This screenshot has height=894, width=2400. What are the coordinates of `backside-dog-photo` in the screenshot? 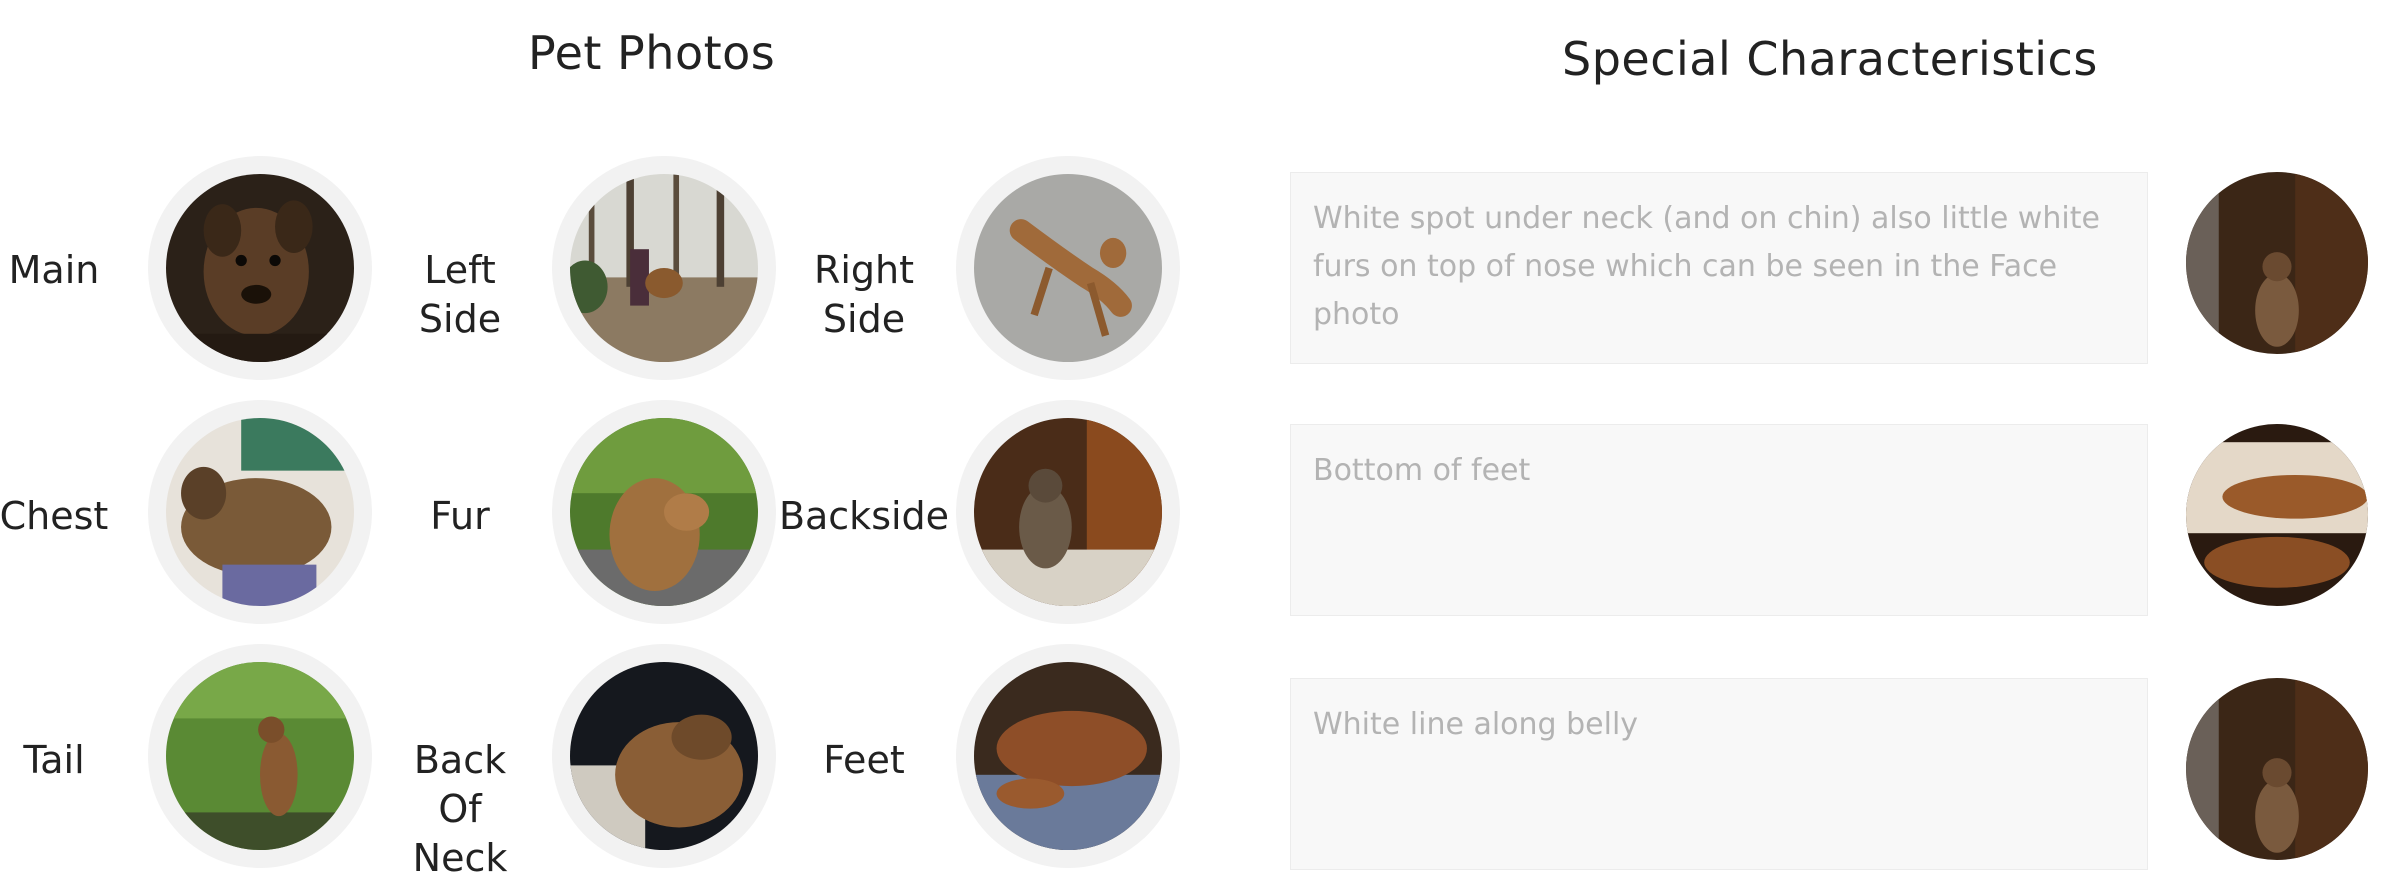 It's located at (1068, 512).